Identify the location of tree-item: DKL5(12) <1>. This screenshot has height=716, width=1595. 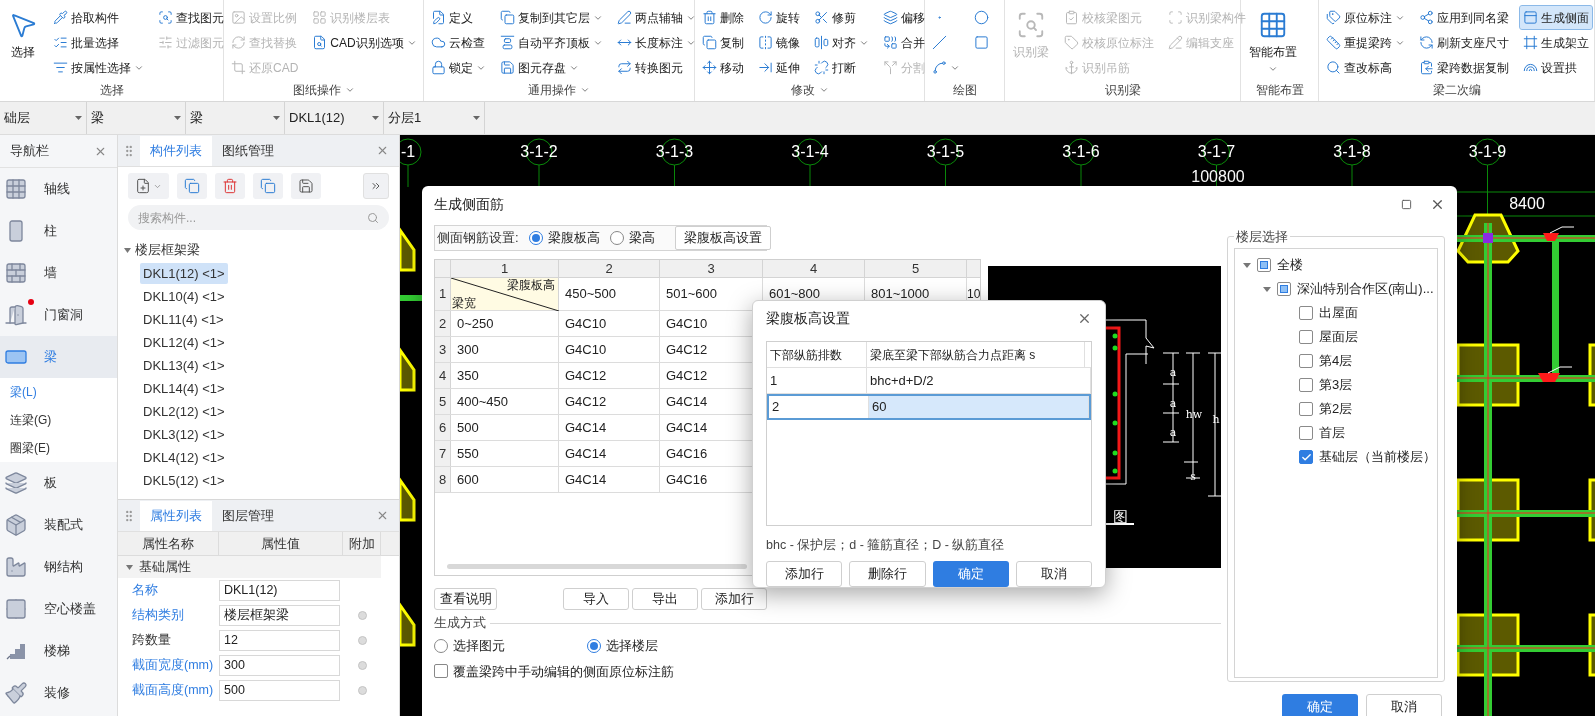
(184, 480).